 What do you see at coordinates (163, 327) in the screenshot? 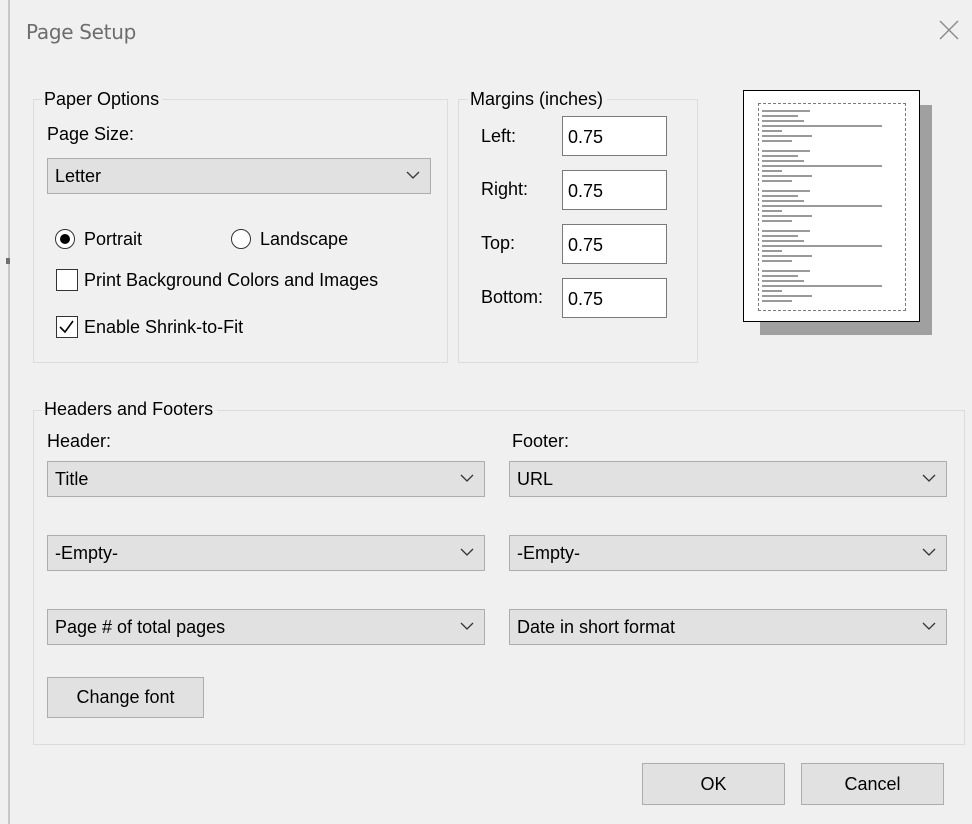
I see `shrink-to-fit-label: Enable Shrink-to-Fit` at bounding box center [163, 327].